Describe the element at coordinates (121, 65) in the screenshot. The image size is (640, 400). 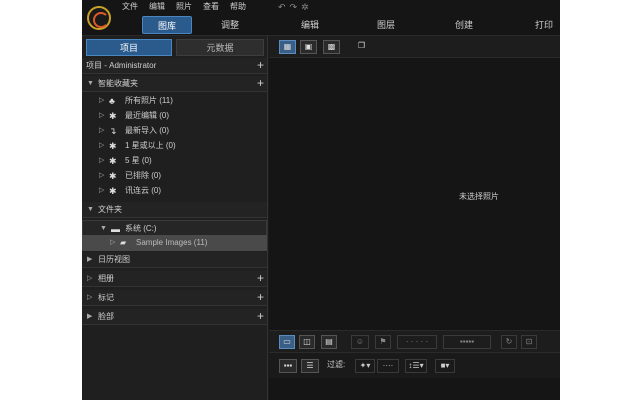
I see `project-header-label: 项目 - Administrator` at that location.